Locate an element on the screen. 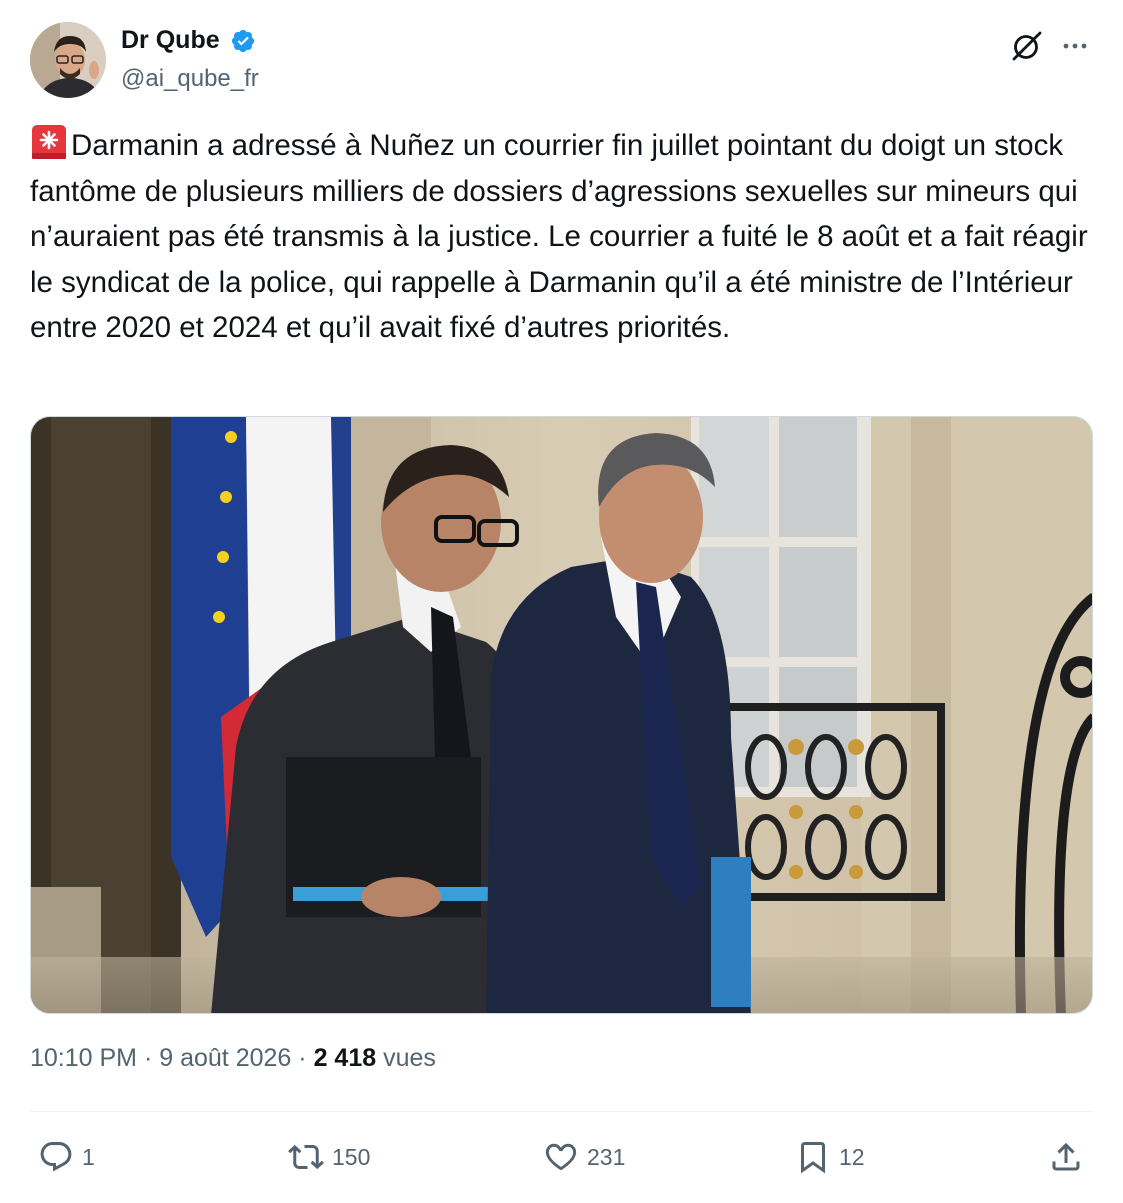  views-label: vues is located at coordinates (409, 1058).